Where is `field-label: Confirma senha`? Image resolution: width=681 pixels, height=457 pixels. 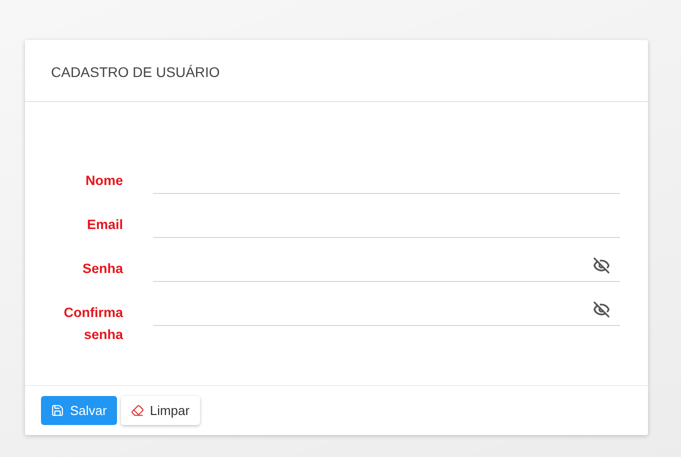
field-label: Confirma senha is located at coordinates (92, 324).